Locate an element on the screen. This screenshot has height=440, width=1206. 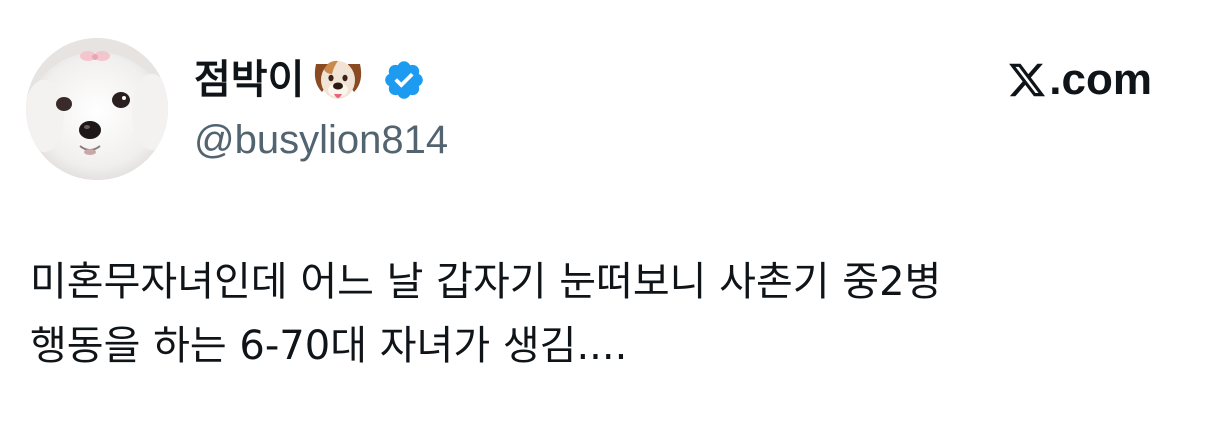
x-brand: .com is located at coordinates (1079, 80).